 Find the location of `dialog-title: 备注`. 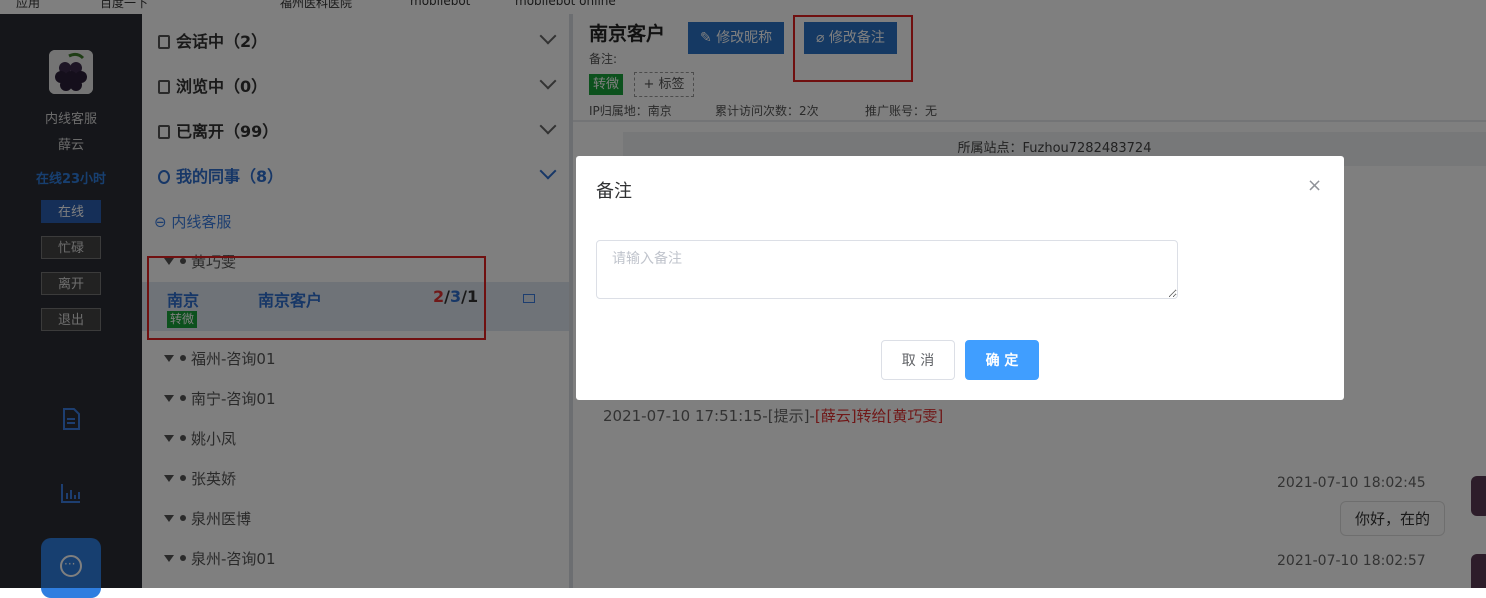

dialog-title: 备注 is located at coordinates (614, 191).